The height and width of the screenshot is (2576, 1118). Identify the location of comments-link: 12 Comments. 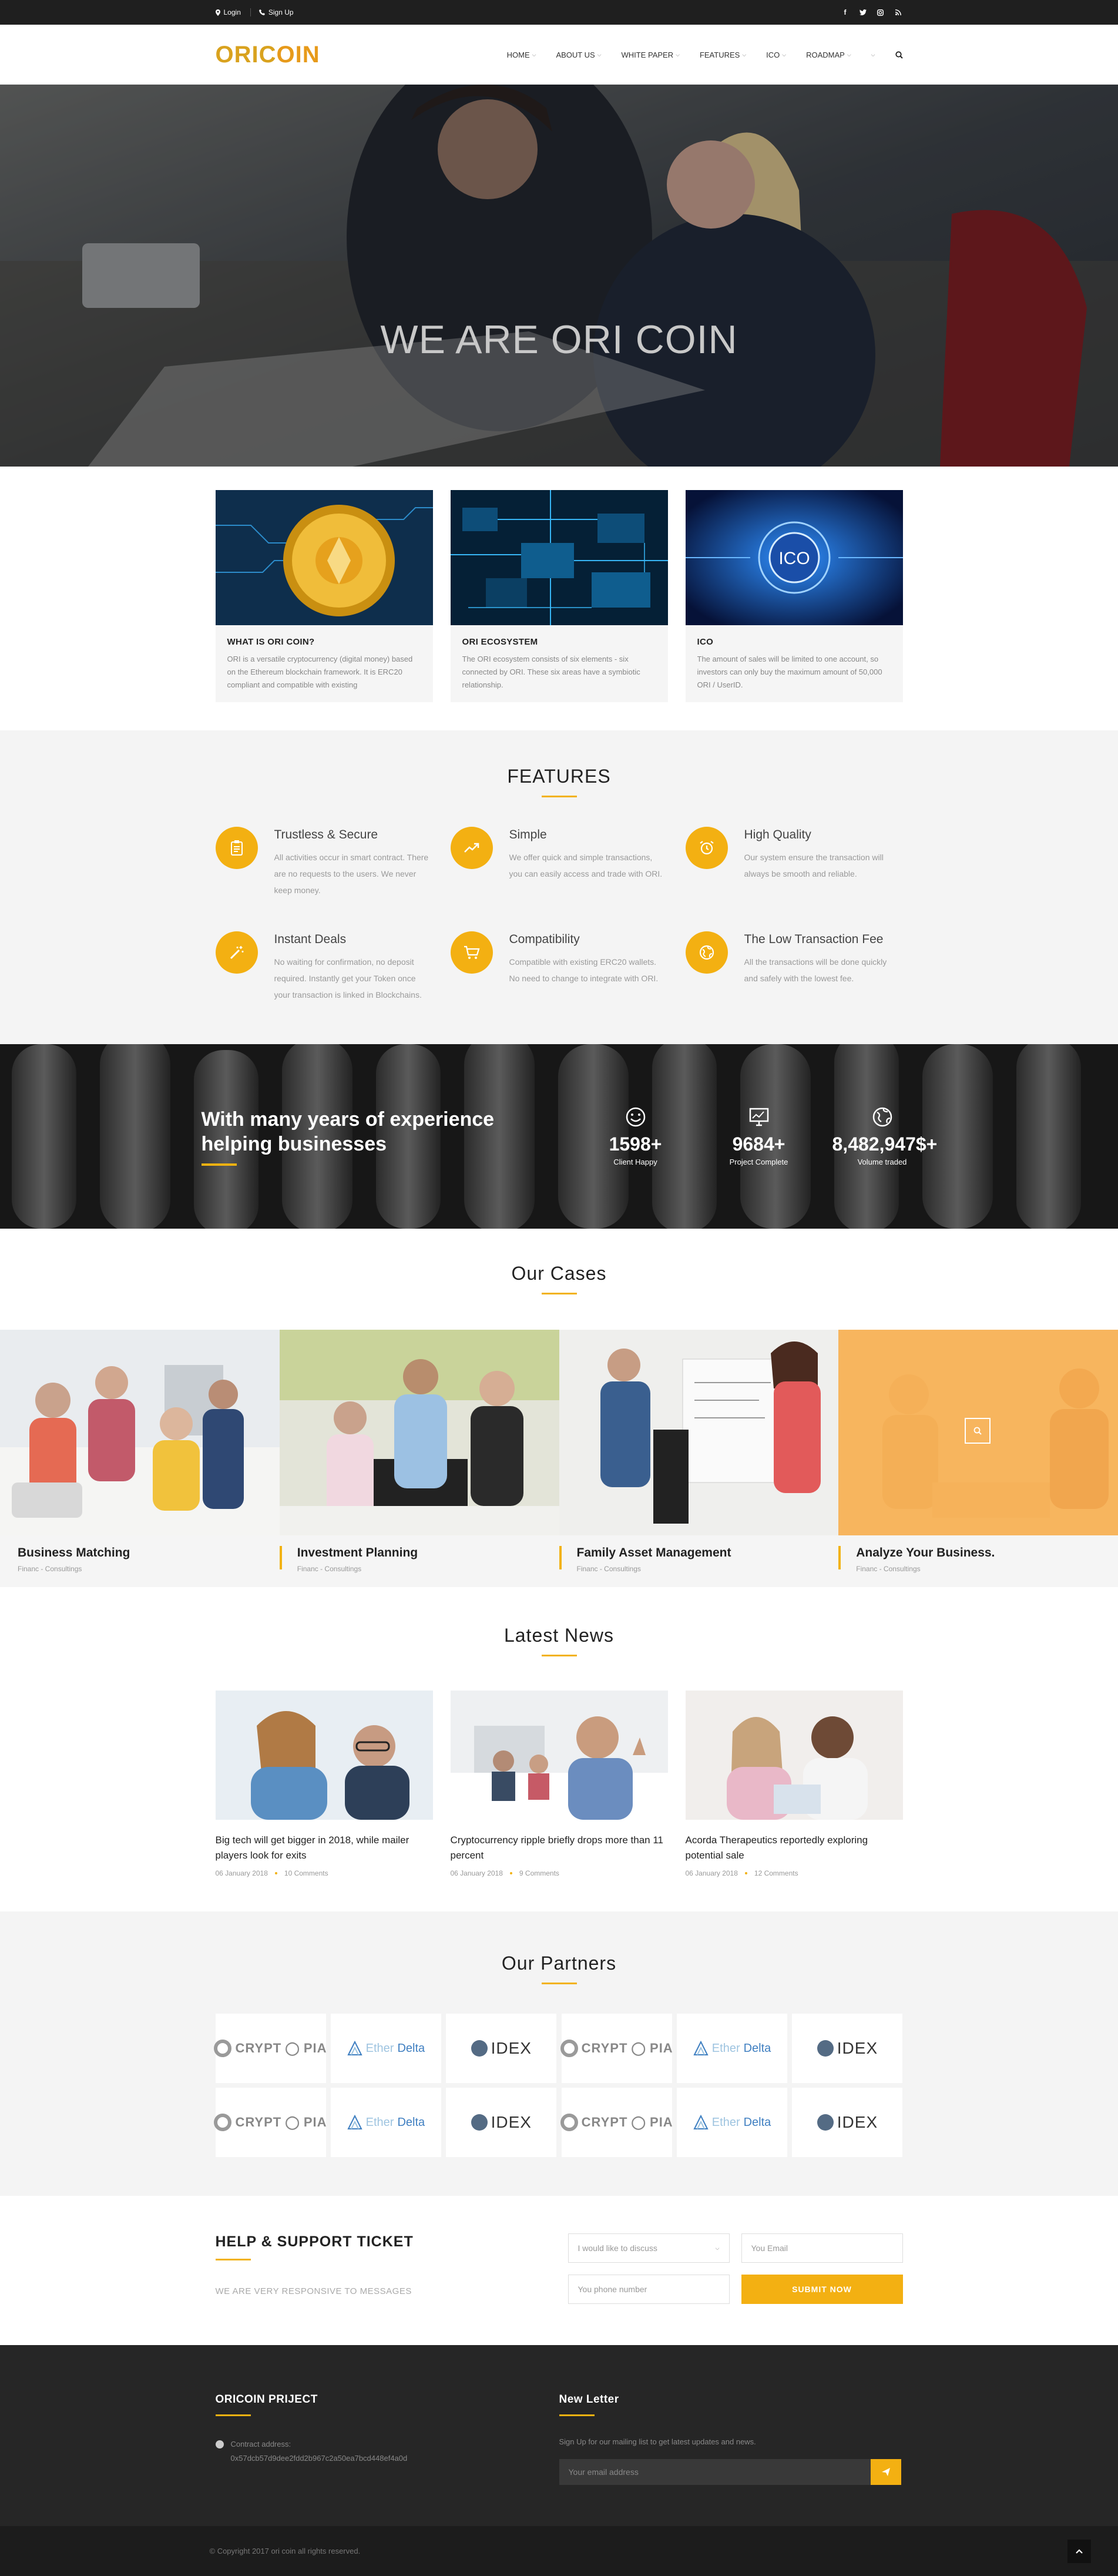
(776, 1873).